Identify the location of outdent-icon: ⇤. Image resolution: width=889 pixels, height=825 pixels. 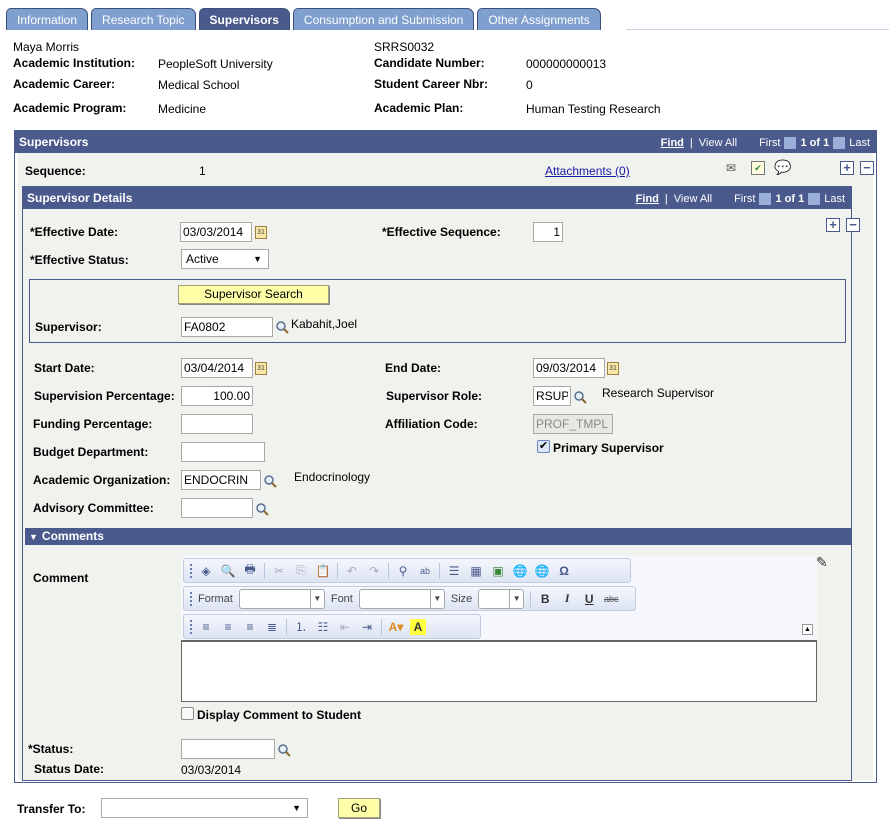
(345, 627).